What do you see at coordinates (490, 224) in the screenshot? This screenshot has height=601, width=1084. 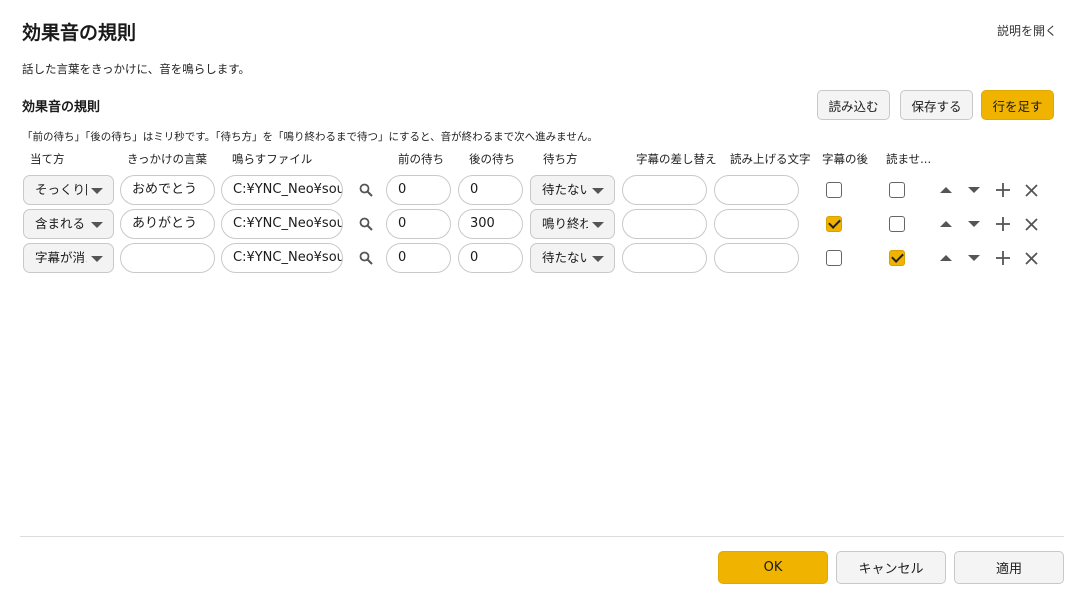 I see `post-wait-input: 300` at bounding box center [490, 224].